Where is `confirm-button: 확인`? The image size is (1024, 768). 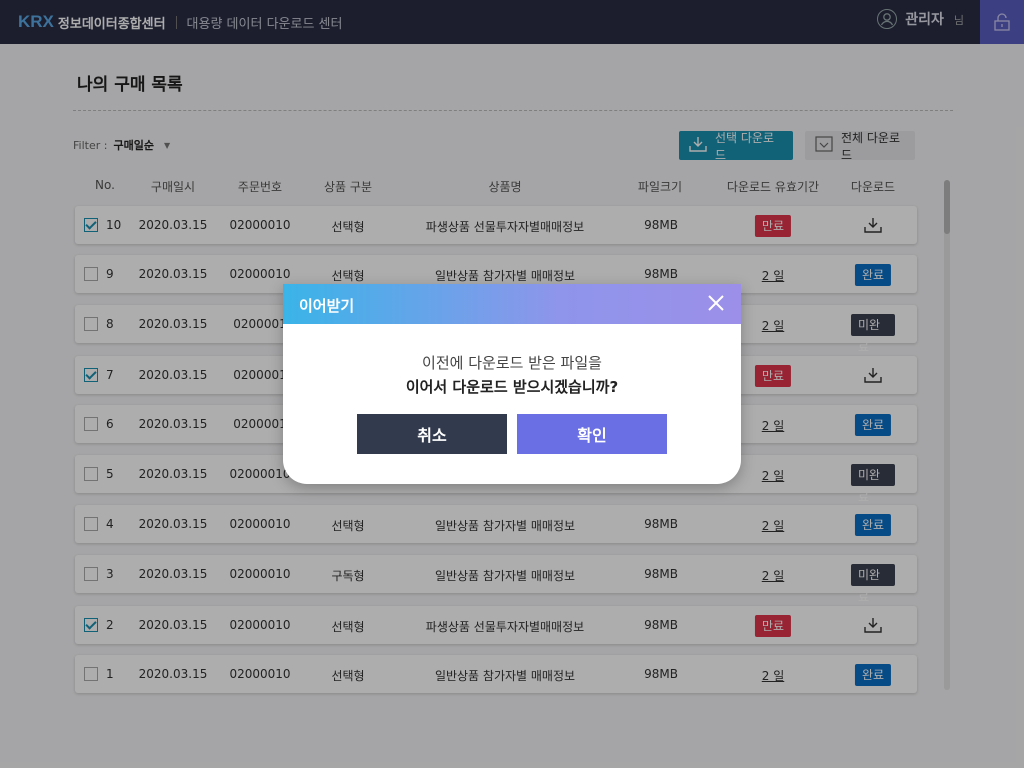 confirm-button: 확인 is located at coordinates (592, 434).